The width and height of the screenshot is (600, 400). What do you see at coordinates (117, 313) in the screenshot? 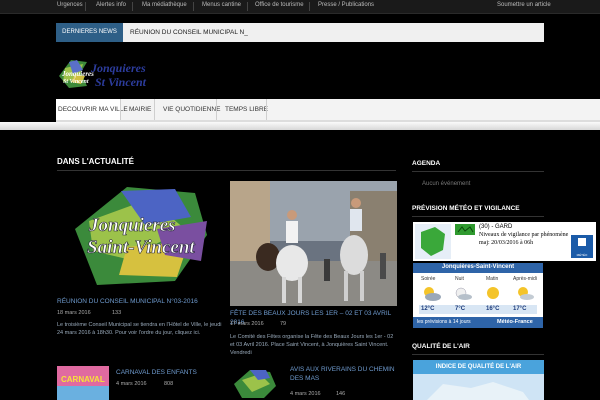
I see `featured-count-1: 133` at bounding box center [117, 313].